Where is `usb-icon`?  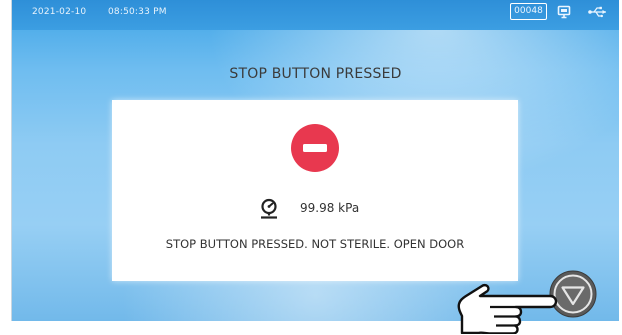
usb-icon is located at coordinates (598, 13).